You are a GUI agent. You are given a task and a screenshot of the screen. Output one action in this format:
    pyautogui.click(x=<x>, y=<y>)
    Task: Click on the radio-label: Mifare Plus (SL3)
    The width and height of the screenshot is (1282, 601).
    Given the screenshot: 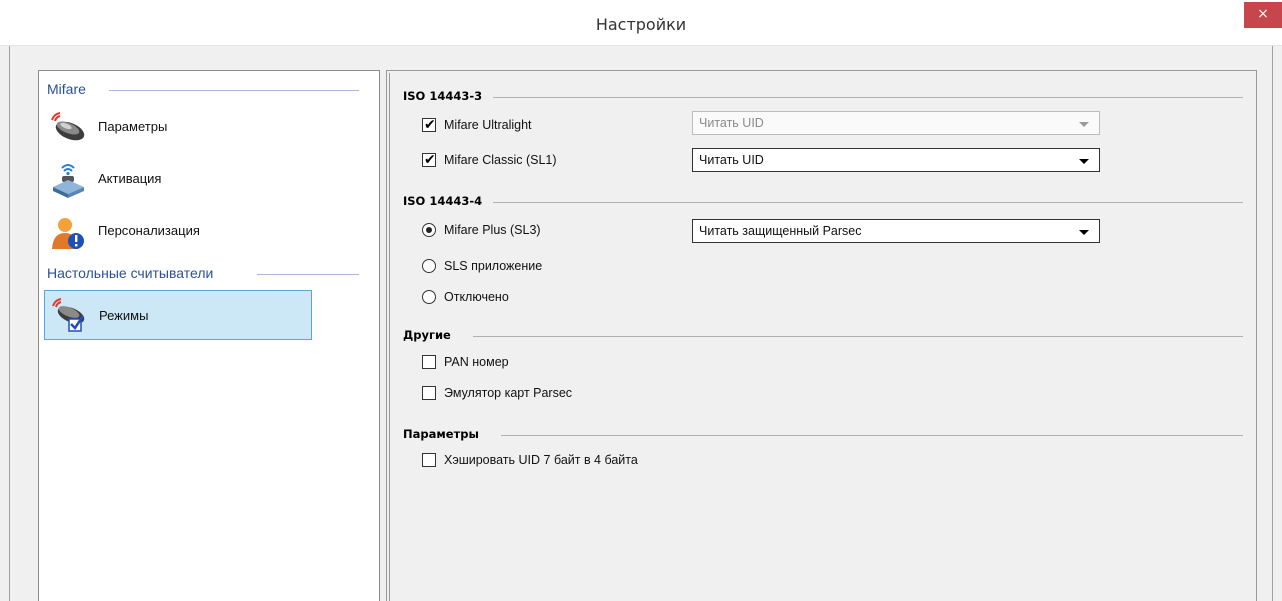 What is the action you would take?
    pyautogui.click(x=492, y=230)
    